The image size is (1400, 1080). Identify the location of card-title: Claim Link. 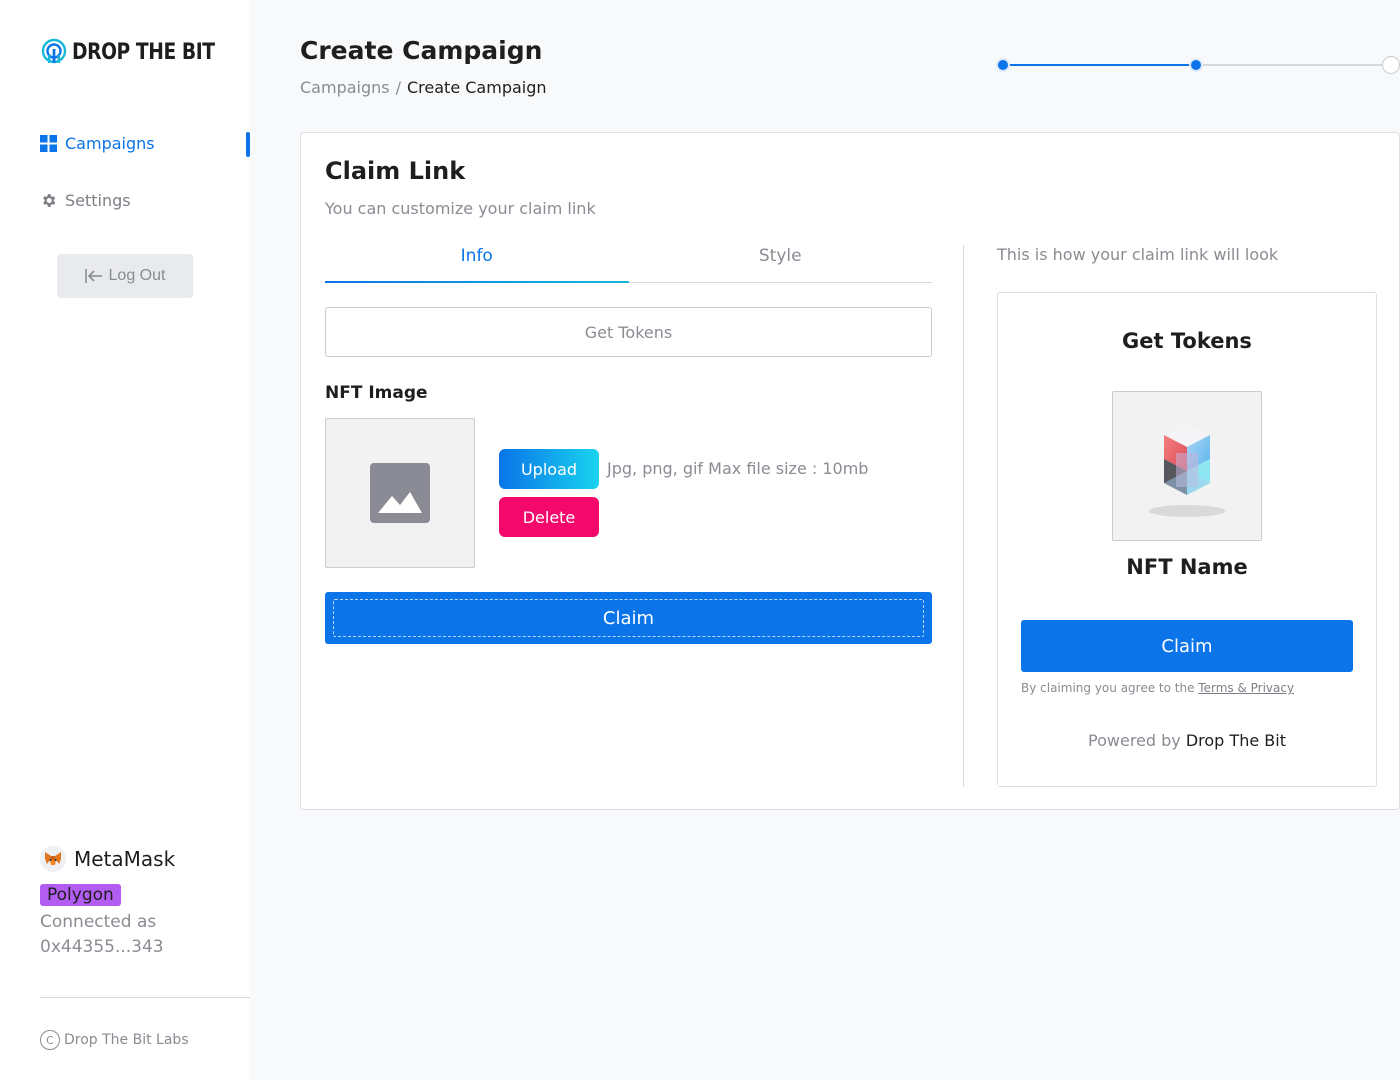
(395, 171).